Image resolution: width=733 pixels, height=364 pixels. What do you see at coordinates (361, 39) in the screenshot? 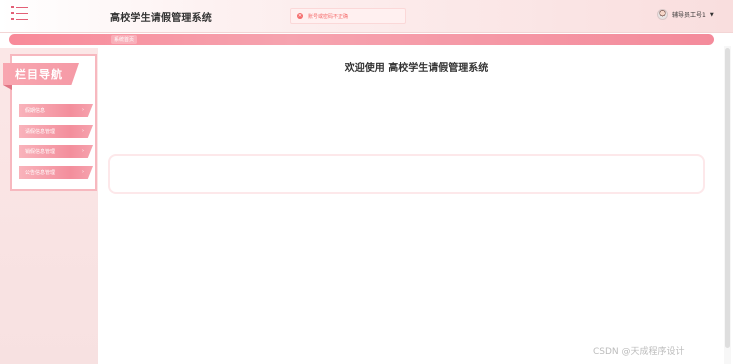
I see `breadcrumb: 系统首页` at bounding box center [361, 39].